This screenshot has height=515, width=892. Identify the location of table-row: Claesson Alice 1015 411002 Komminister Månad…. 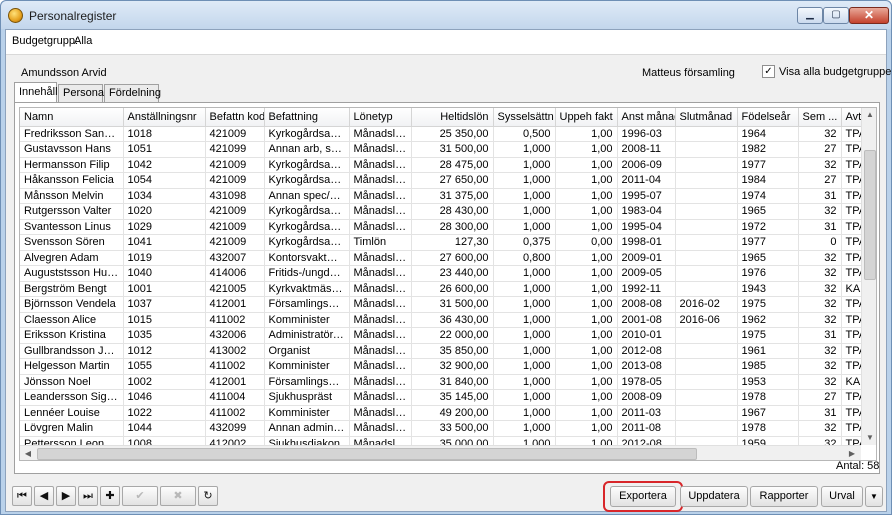
(440, 320).